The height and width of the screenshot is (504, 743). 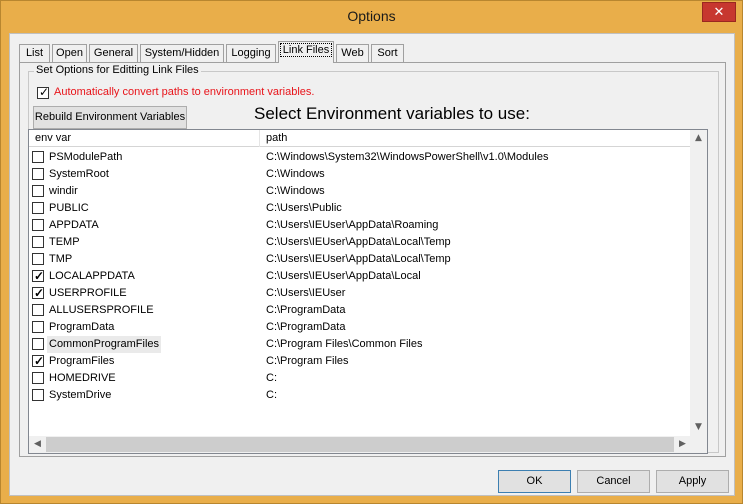 What do you see at coordinates (69, 53) in the screenshot?
I see `tab-open: Open` at bounding box center [69, 53].